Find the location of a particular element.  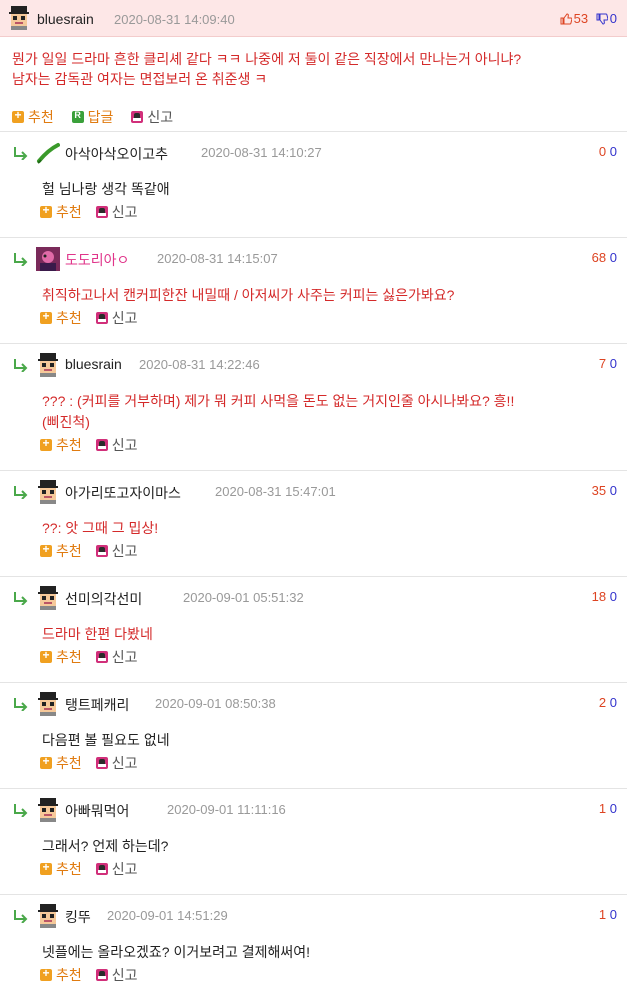

comment-text: 넷플에는 올라오겠죠? 이거보려고 결제해써여! is located at coordinates (328, 952).